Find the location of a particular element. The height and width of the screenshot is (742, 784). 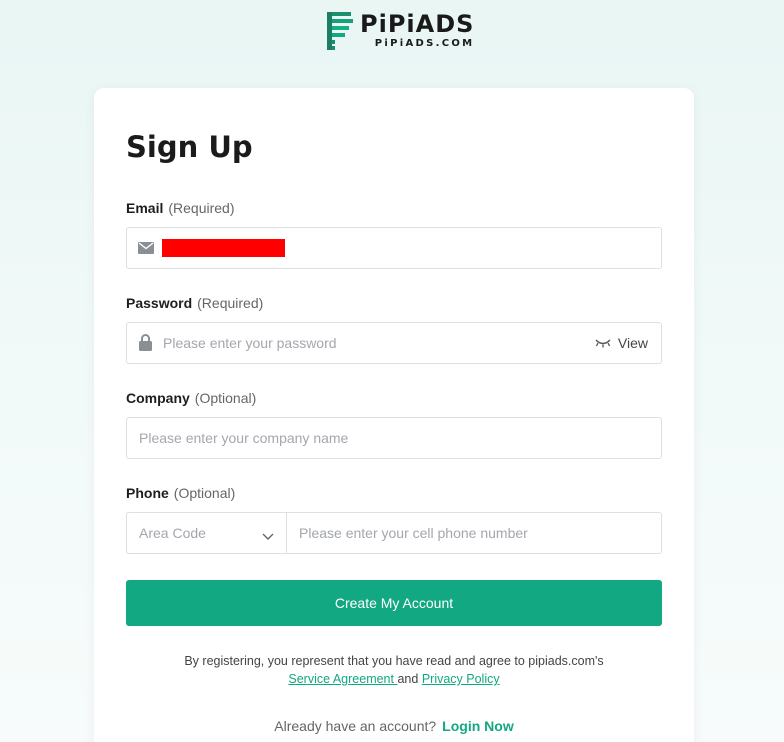

email-field is located at coordinates (394, 248).